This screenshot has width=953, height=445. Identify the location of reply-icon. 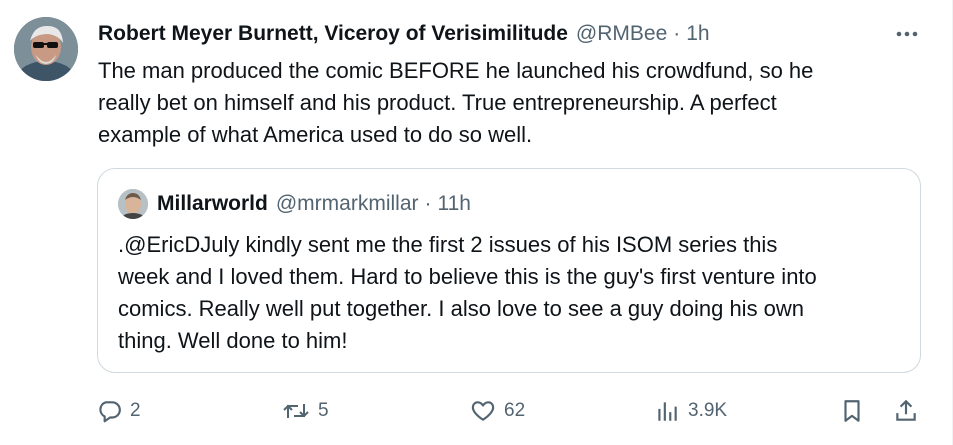
(110, 412).